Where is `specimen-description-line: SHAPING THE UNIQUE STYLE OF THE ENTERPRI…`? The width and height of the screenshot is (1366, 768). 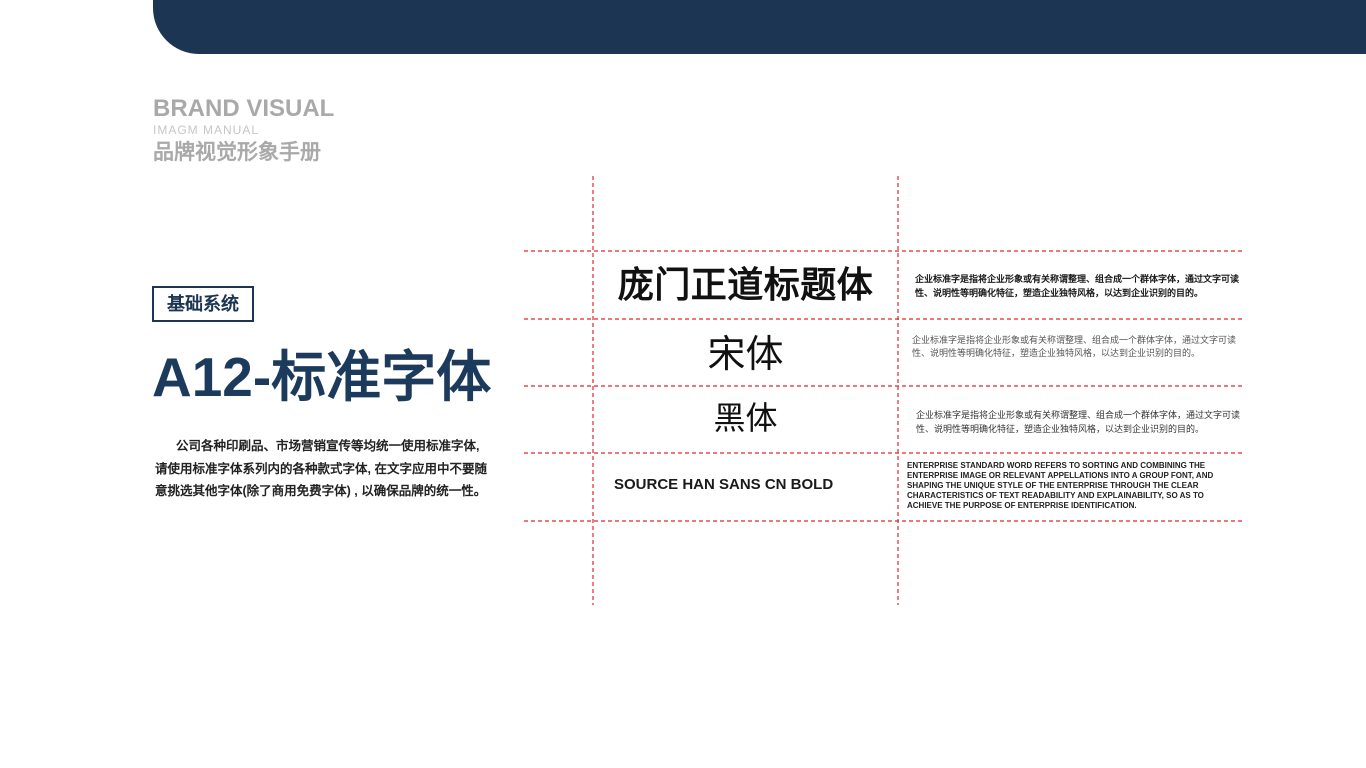
specimen-description-line: SHAPING THE UNIQUE STYLE OF THE ENTERPRI… is located at coordinates (1053, 485).